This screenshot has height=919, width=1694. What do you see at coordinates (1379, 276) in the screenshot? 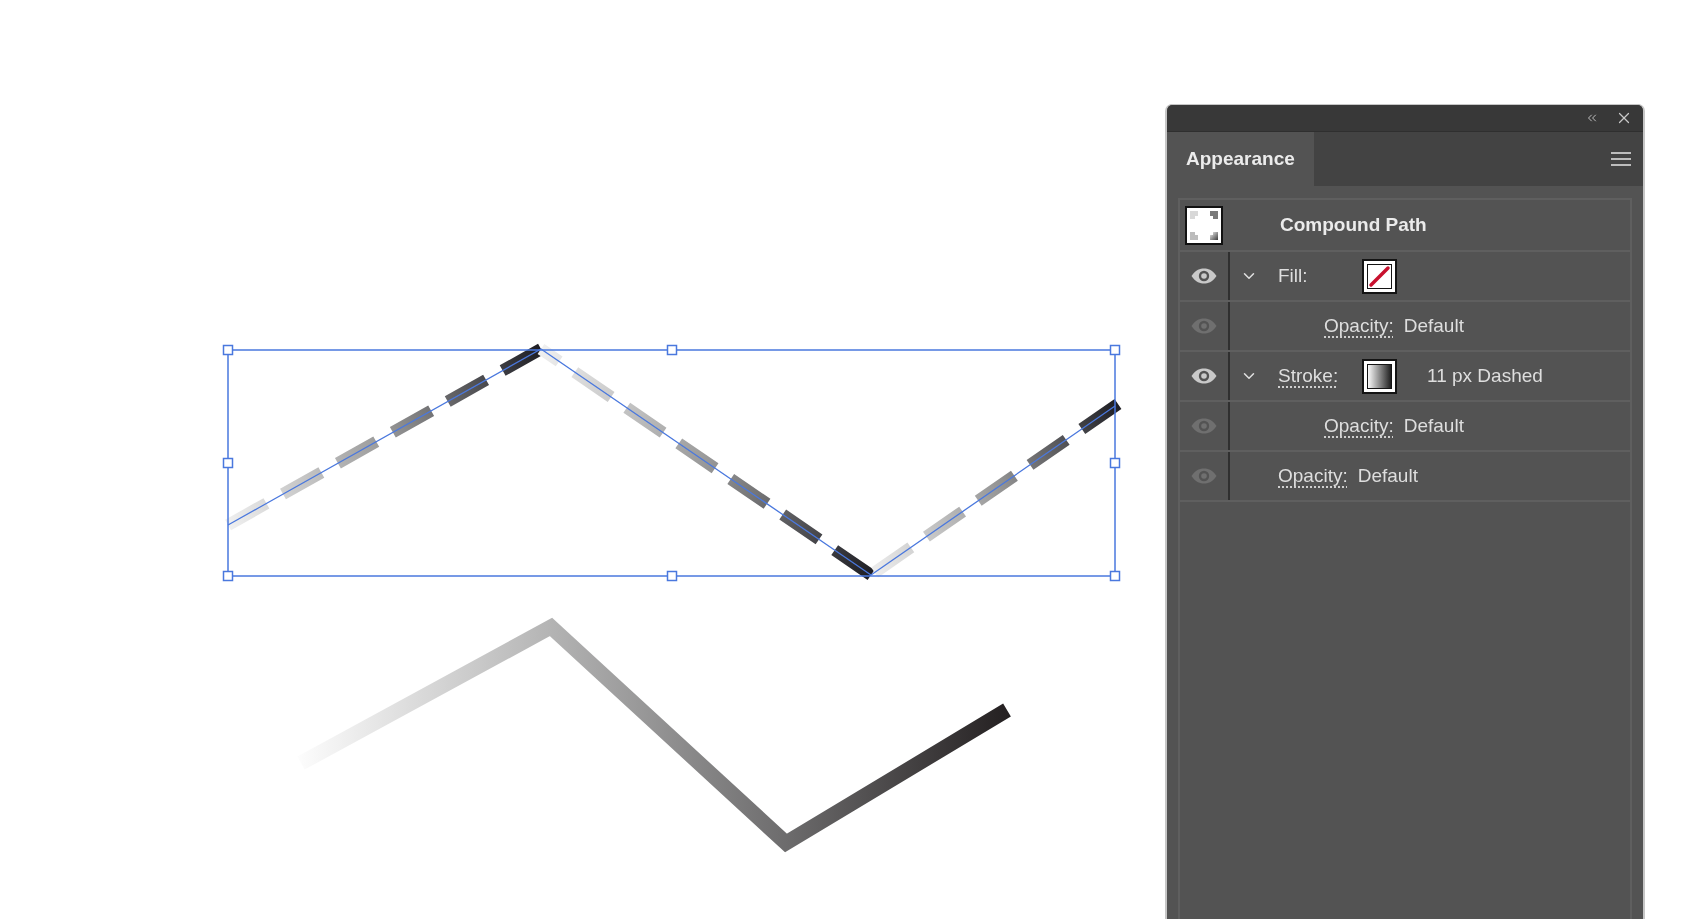
I see `no-color-swatch-icon` at bounding box center [1379, 276].